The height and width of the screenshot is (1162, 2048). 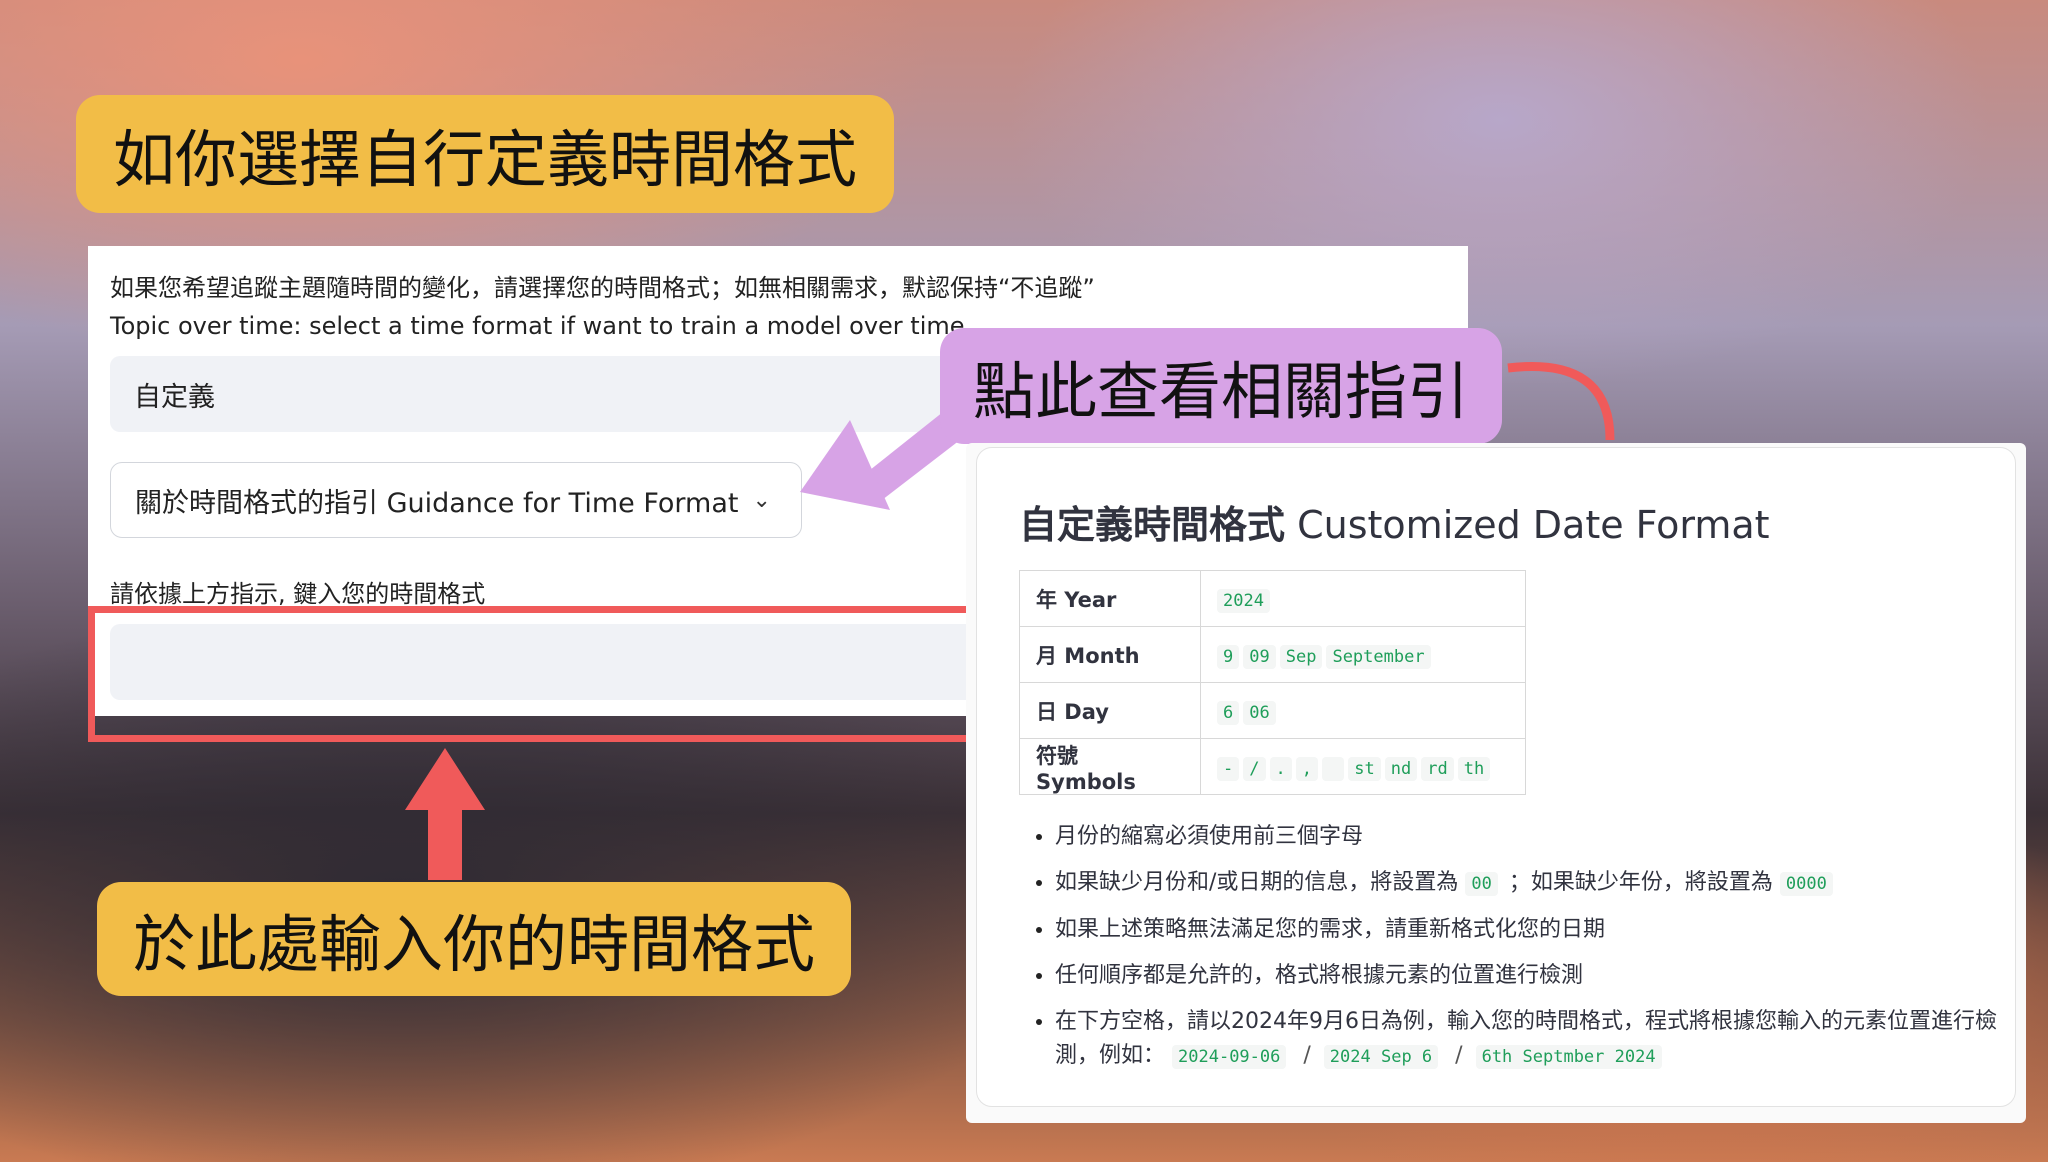 I want to click on format-code: September, so click(x=1378, y=656).